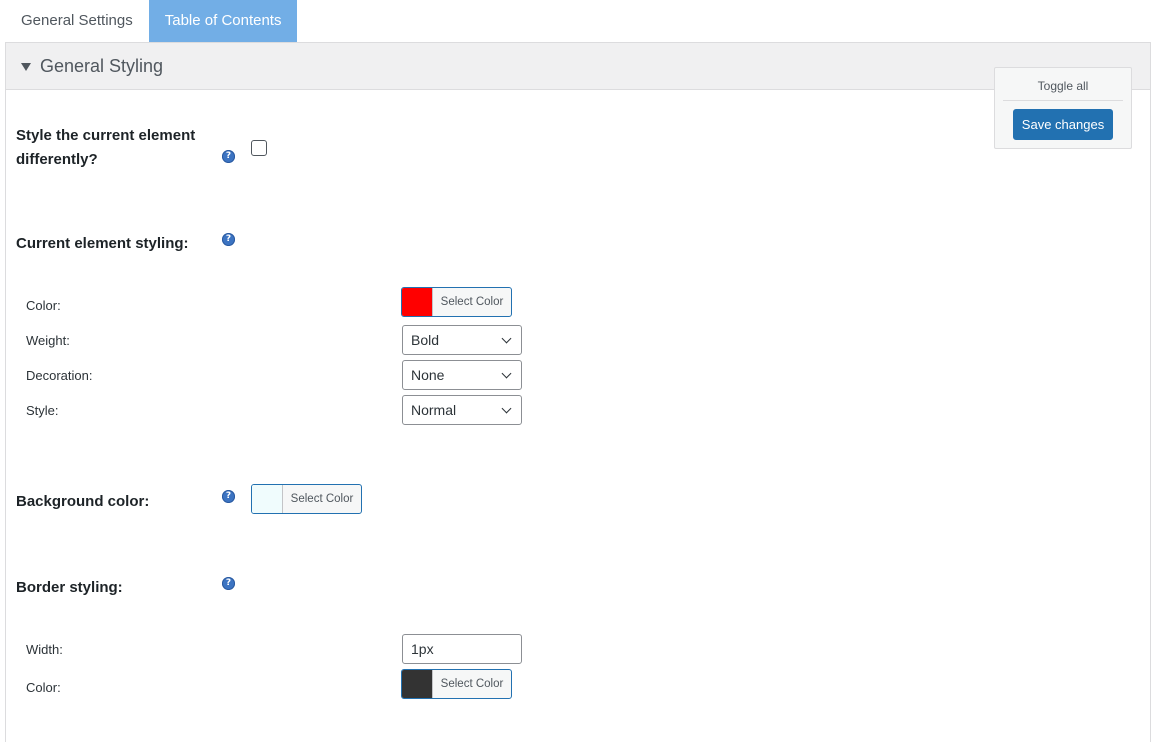 This screenshot has width=1158, height=742. I want to click on background-color-swatch, so click(267, 499).